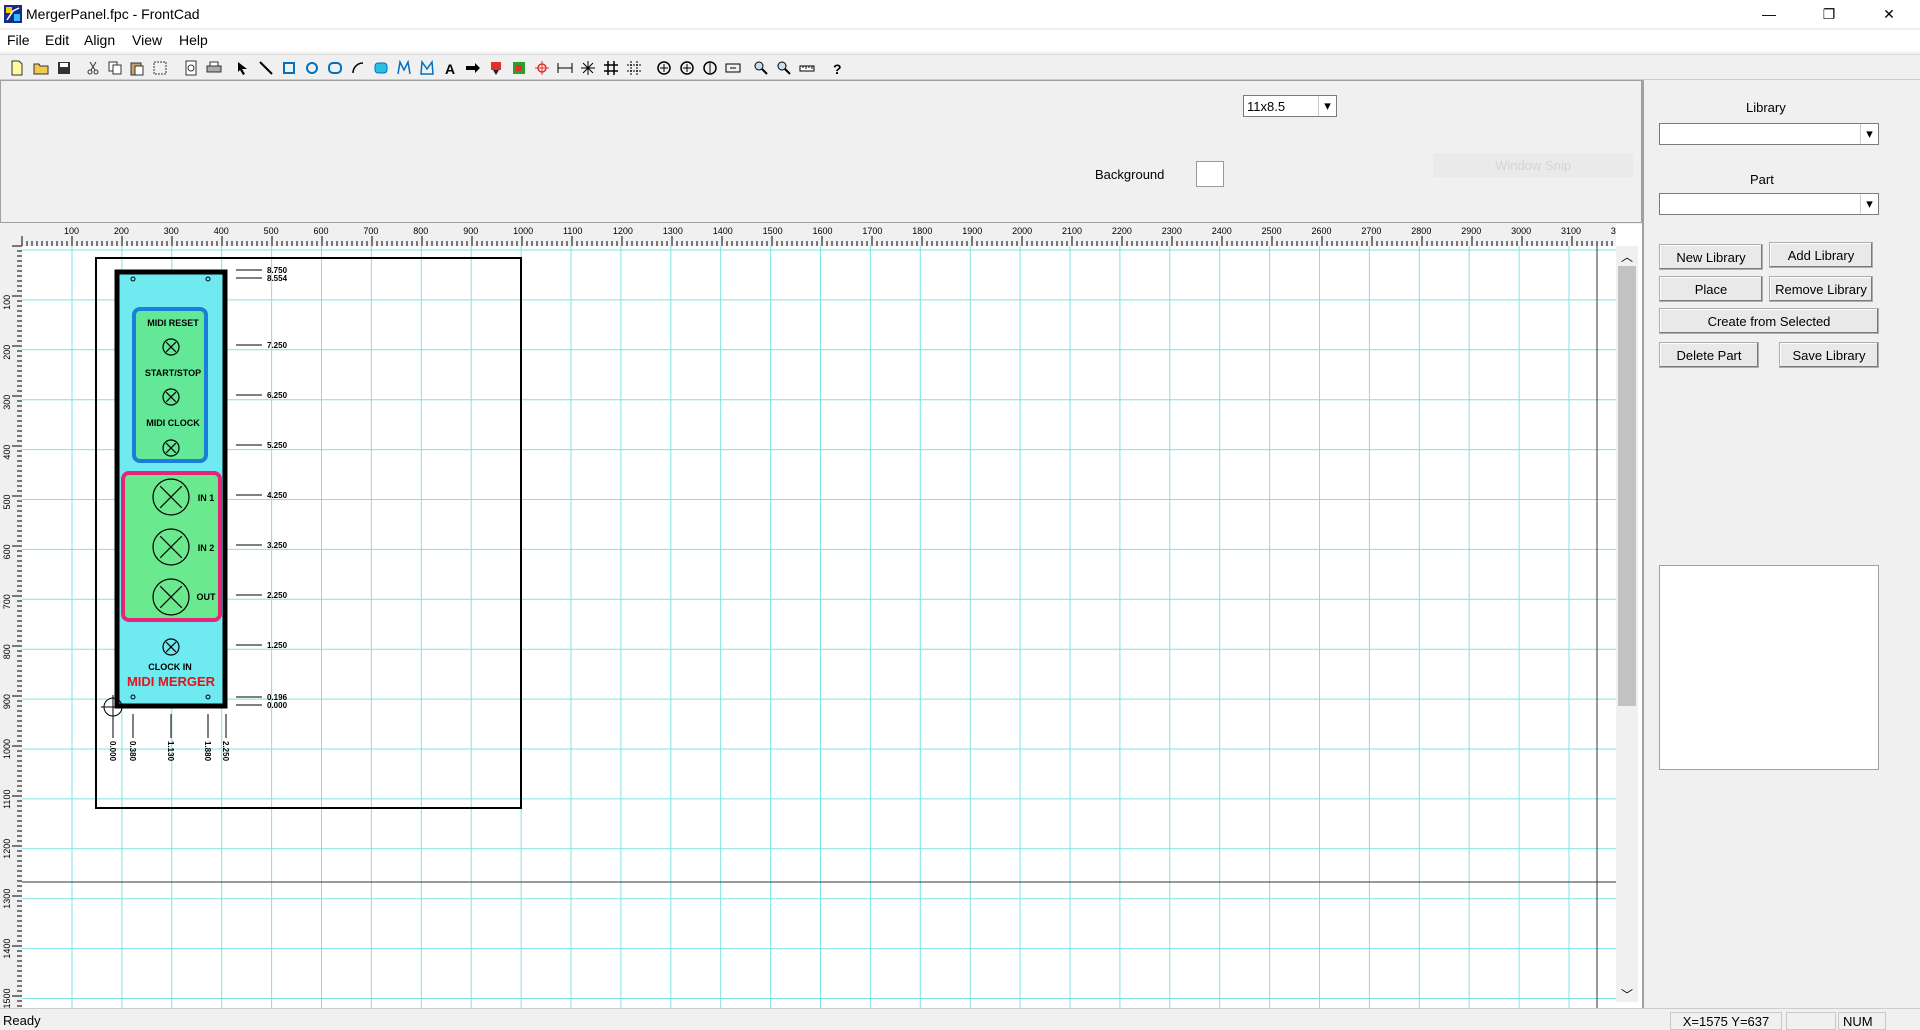  I want to click on properties-panel: 11x8.5 ▾ Background Window Snip, so click(821, 151).